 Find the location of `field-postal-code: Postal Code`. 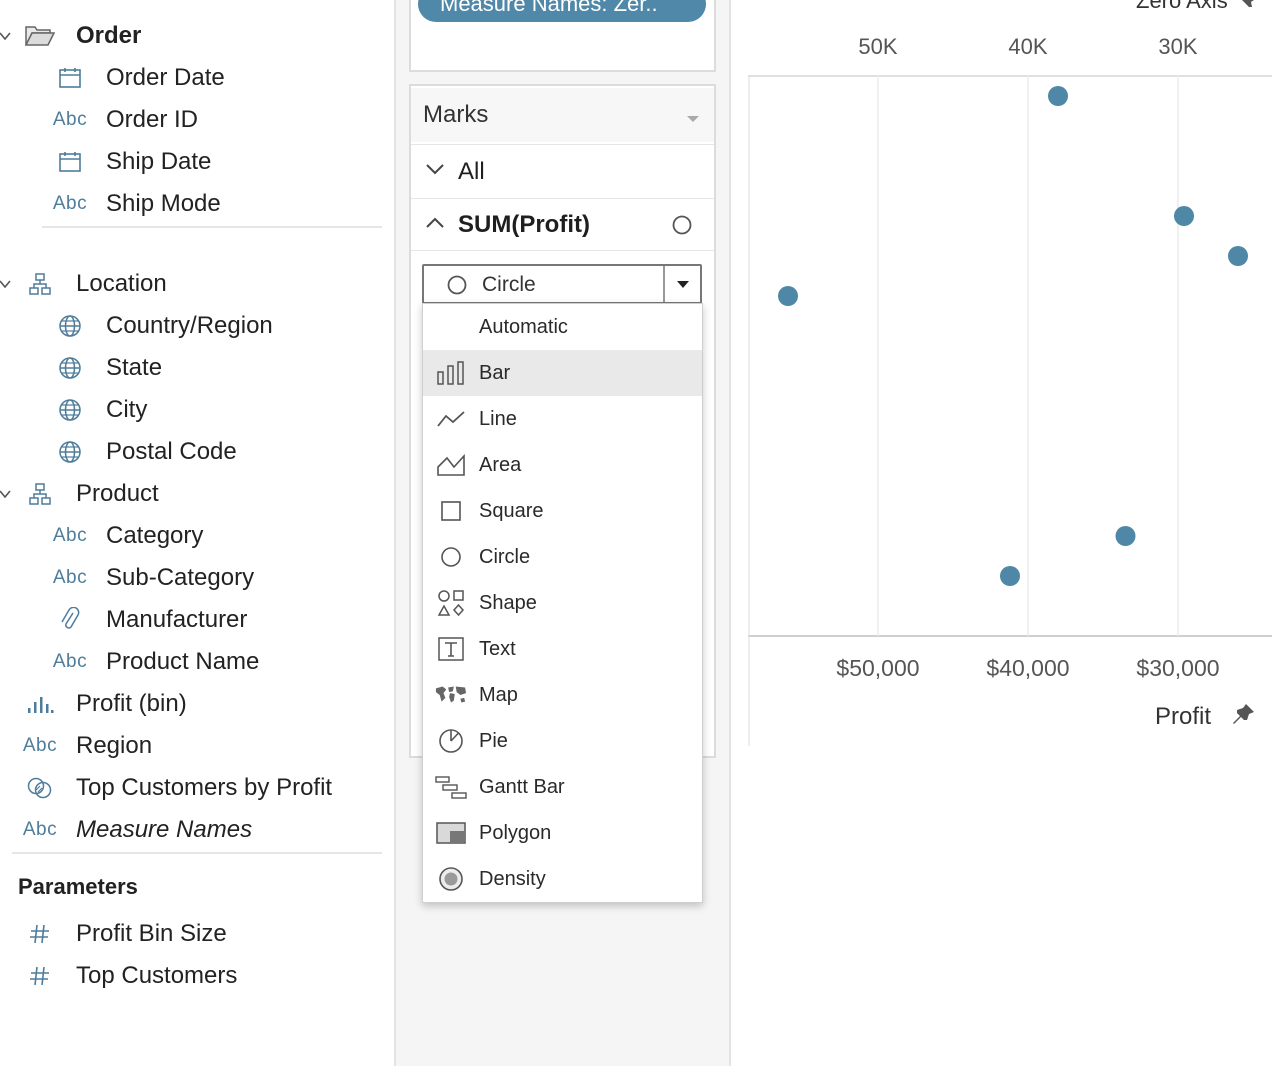

field-postal-code: Postal Code is located at coordinates (195, 452).